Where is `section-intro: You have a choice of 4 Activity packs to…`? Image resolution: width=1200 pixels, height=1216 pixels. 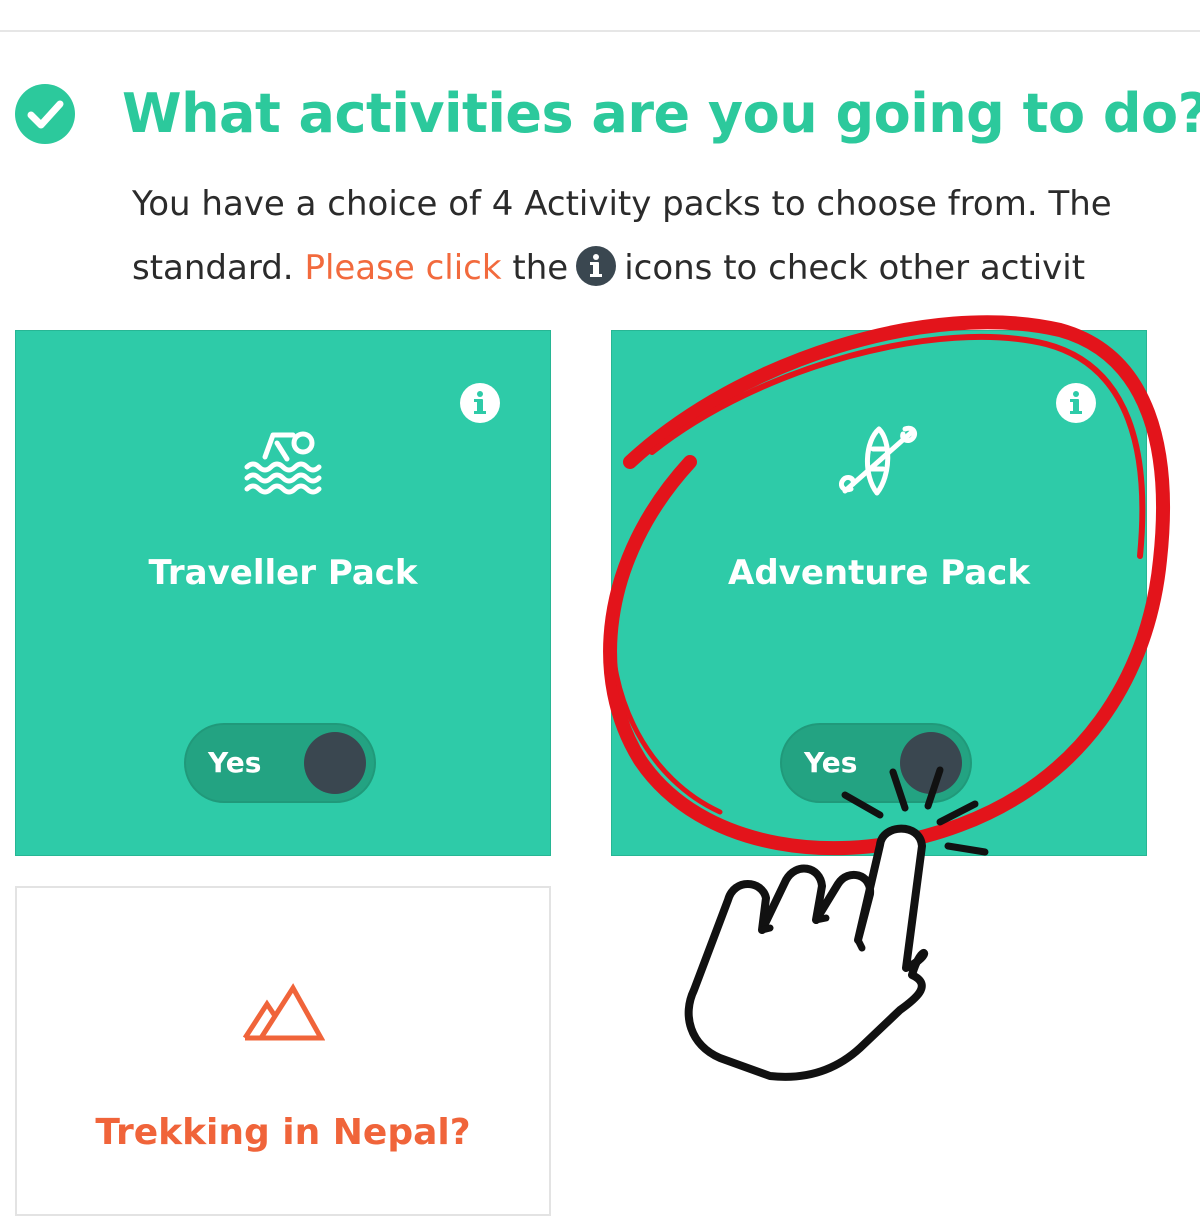 section-intro: You have a choice of 4 Activity packs to… is located at coordinates (666, 236).